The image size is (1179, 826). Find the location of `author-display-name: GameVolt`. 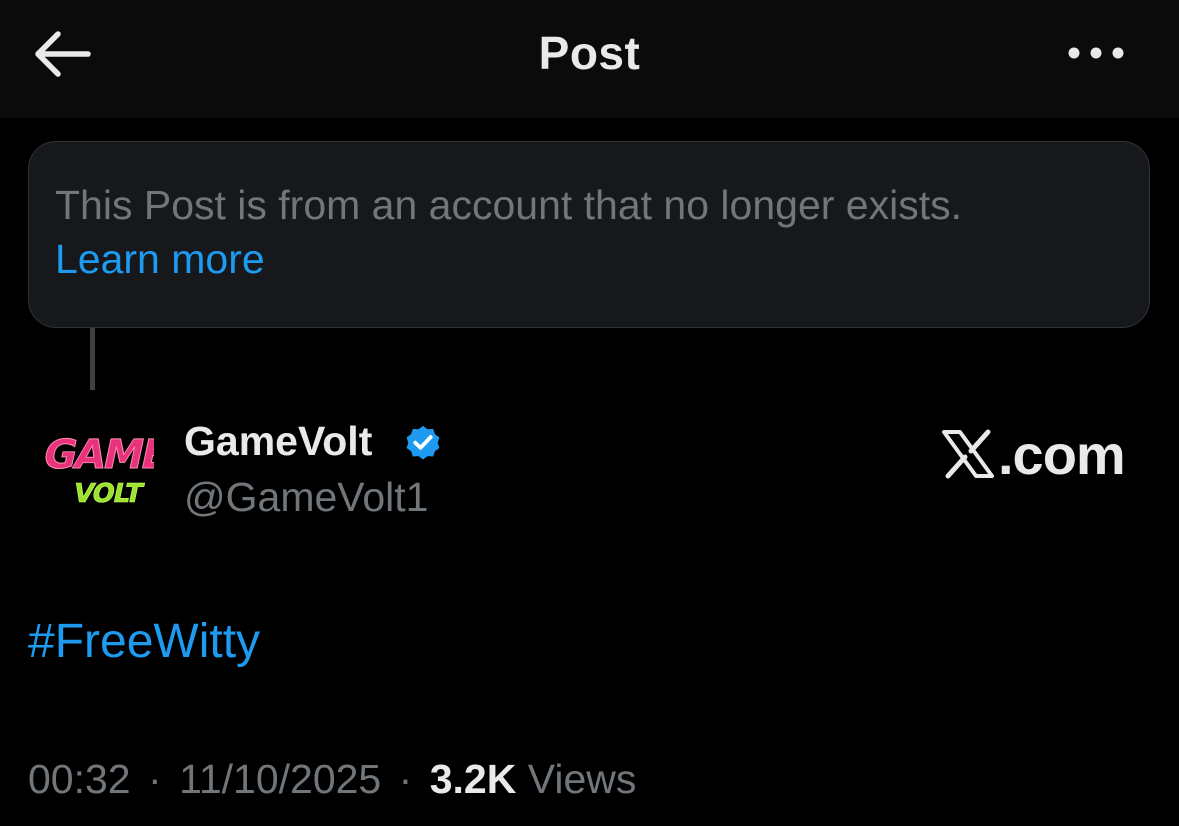

author-display-name: GameVolt is located at coordinates (278, 441).